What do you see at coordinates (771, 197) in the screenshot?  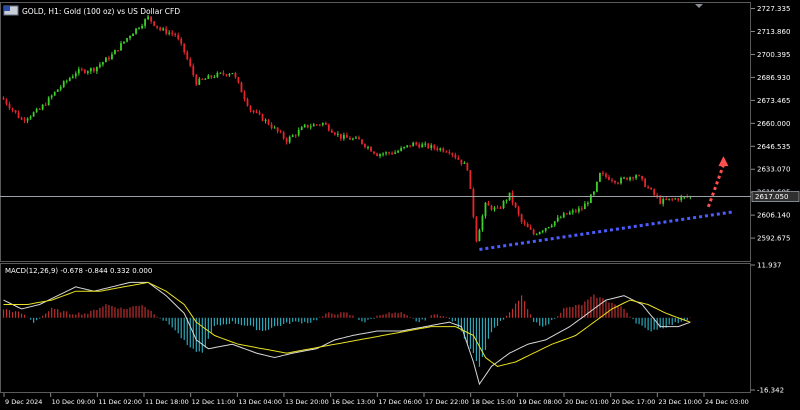 I see `current-price-label: 2617.050` at bounding box center [771, 197].